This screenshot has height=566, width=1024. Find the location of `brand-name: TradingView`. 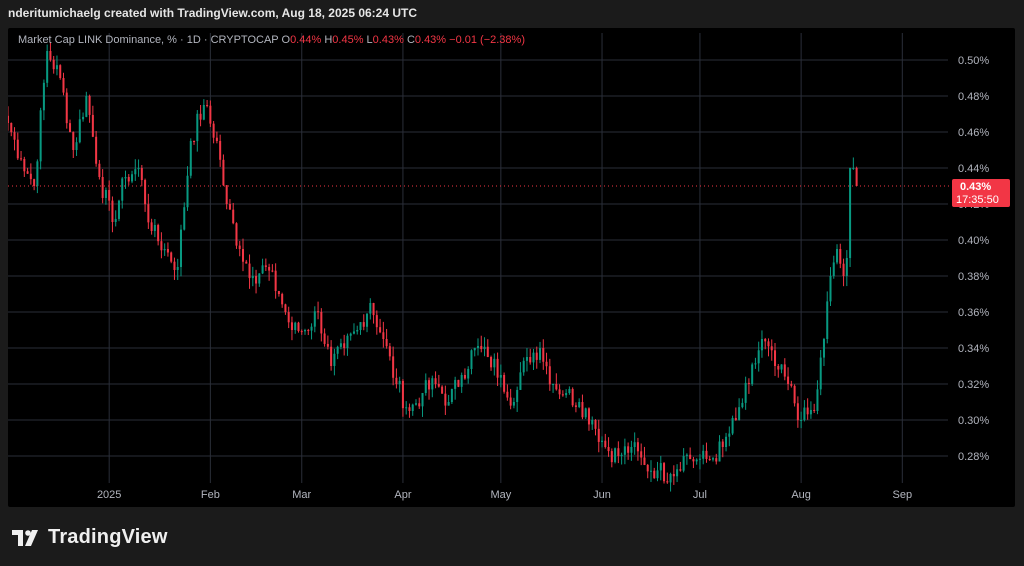

brand-name: TradingView is located at coordinates (108, 537).